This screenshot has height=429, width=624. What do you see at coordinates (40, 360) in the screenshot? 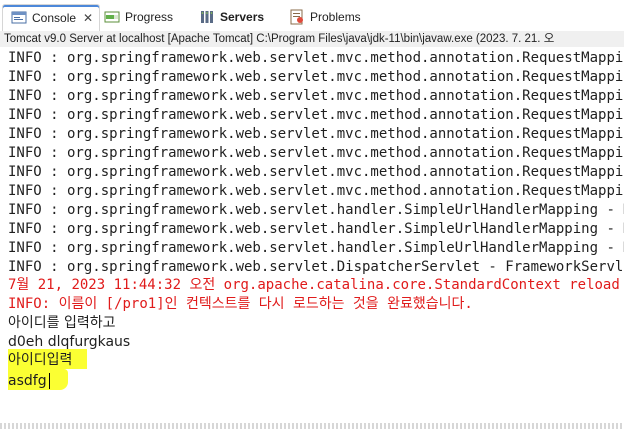
I see `console-output-line: 아이디입력` at bounding box center [40, 360].